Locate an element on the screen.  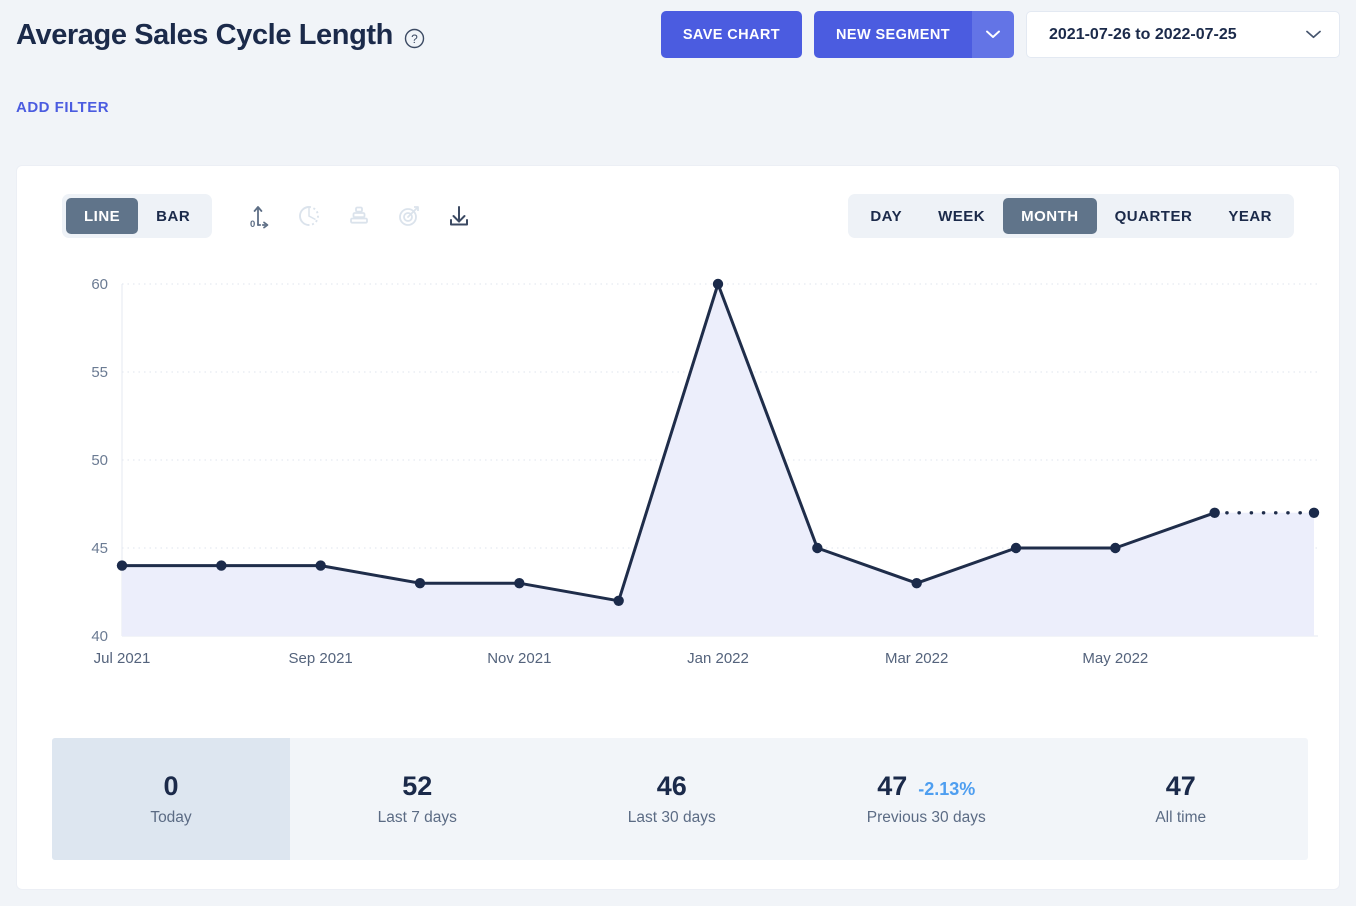
stat-card: 46 Last 30 days is located at coordinates (672, 799).